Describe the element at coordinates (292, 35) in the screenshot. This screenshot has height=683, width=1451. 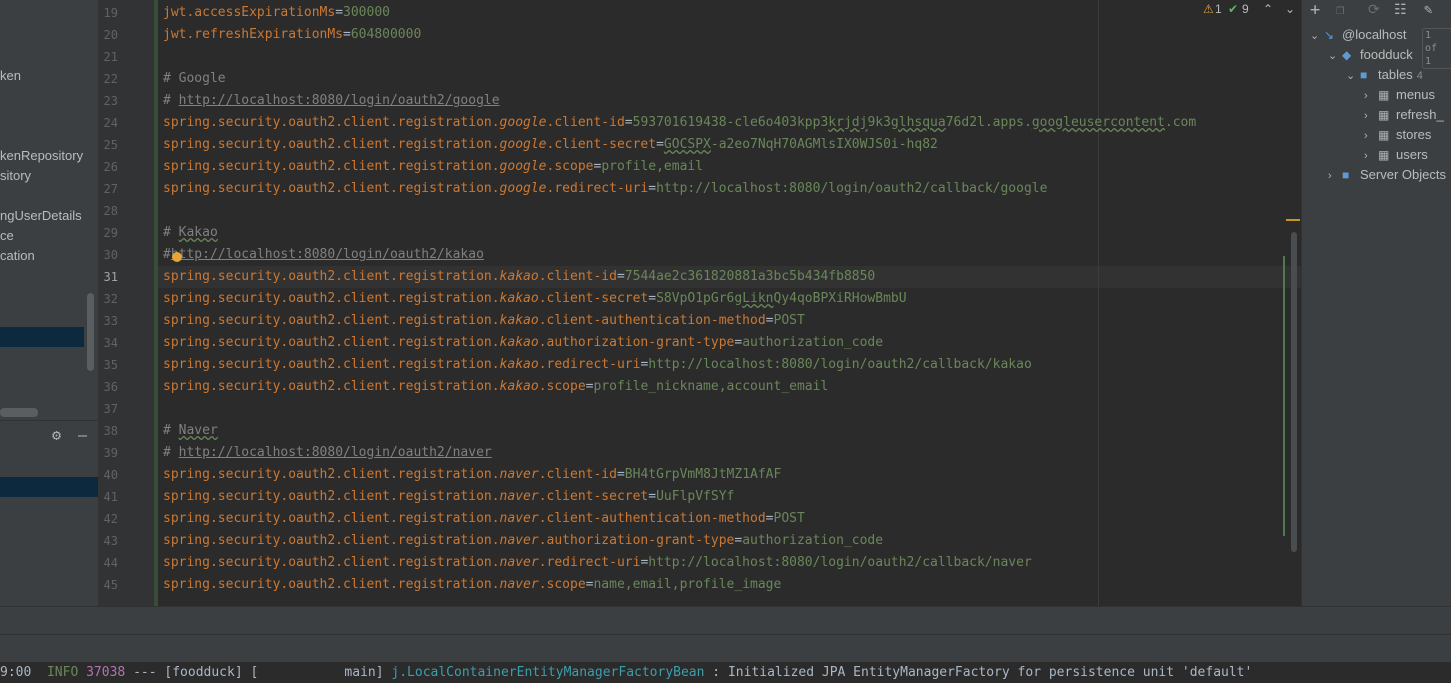
I see `code-line-20: jwt.refreshExpirationMs=604800000` at that location.